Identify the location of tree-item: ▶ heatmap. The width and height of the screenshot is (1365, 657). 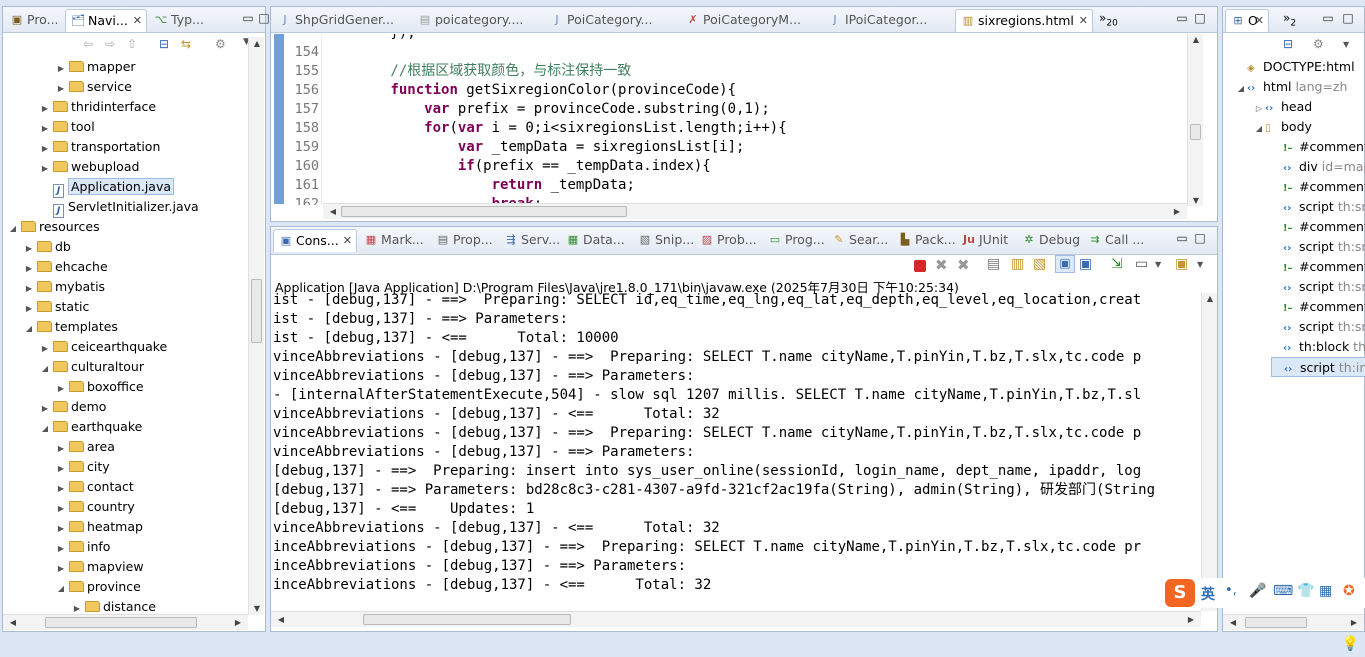
(99, 527).